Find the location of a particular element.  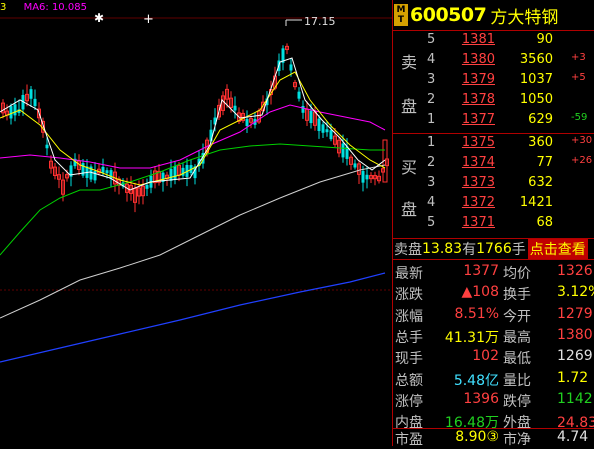

price: 1374 is located at coordinates (477, 162).